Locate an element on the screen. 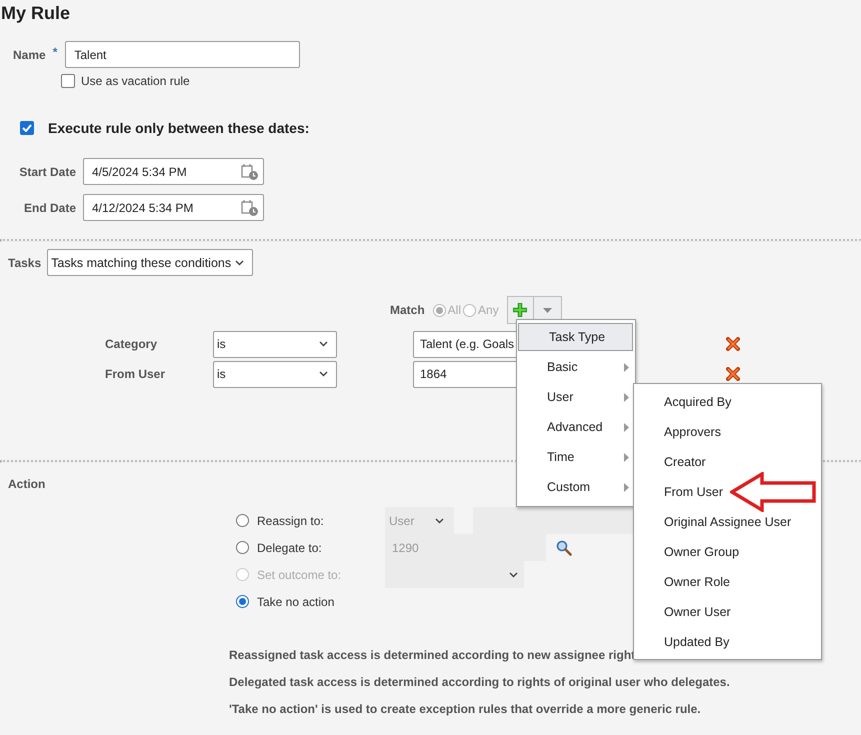  menu-item: Owner Role is located at coordinates (727, 582).